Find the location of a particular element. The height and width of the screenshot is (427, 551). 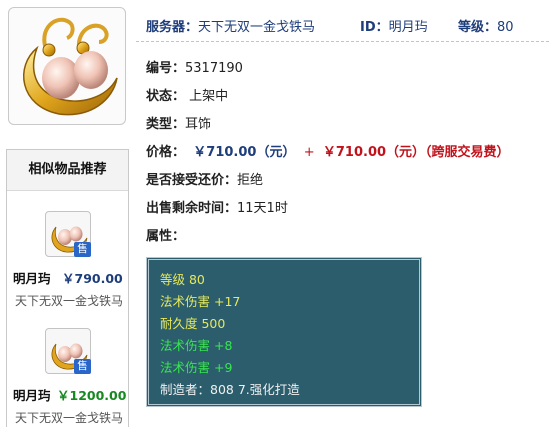

gold-pearl-earring-icon is located at coordinates (70, 66).